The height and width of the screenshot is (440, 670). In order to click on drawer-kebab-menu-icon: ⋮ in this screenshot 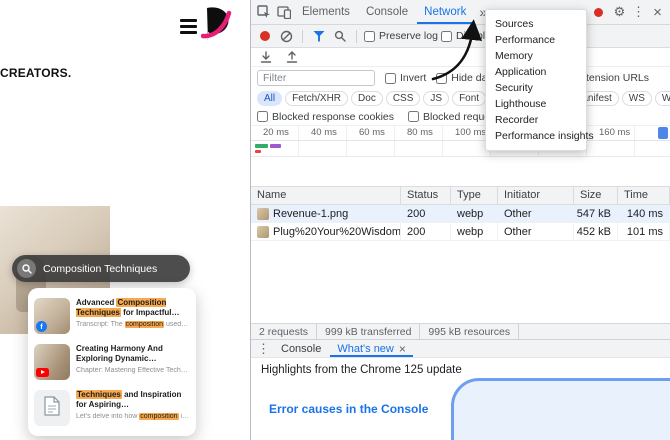, I will do `click(263, 349)`.